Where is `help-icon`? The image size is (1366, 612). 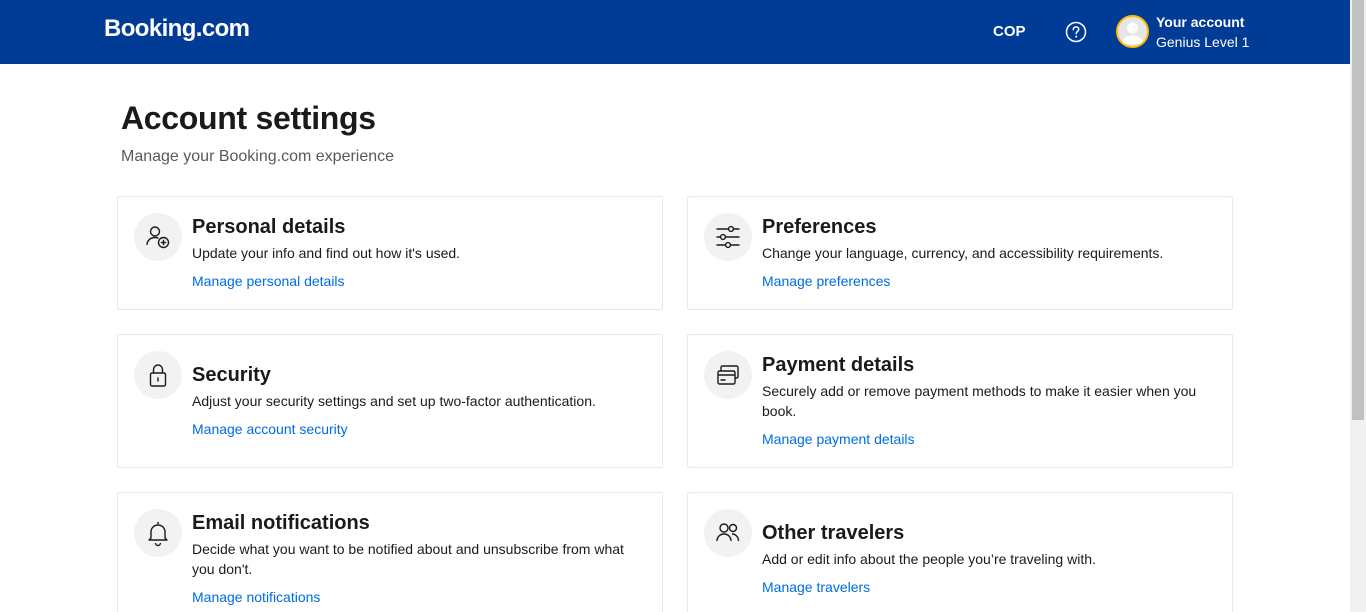
help-icon is located at coordinates (1076, 32).